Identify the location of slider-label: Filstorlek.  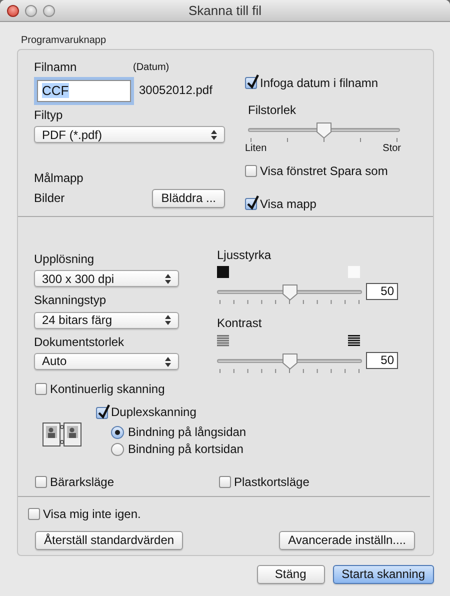
(273, 109).